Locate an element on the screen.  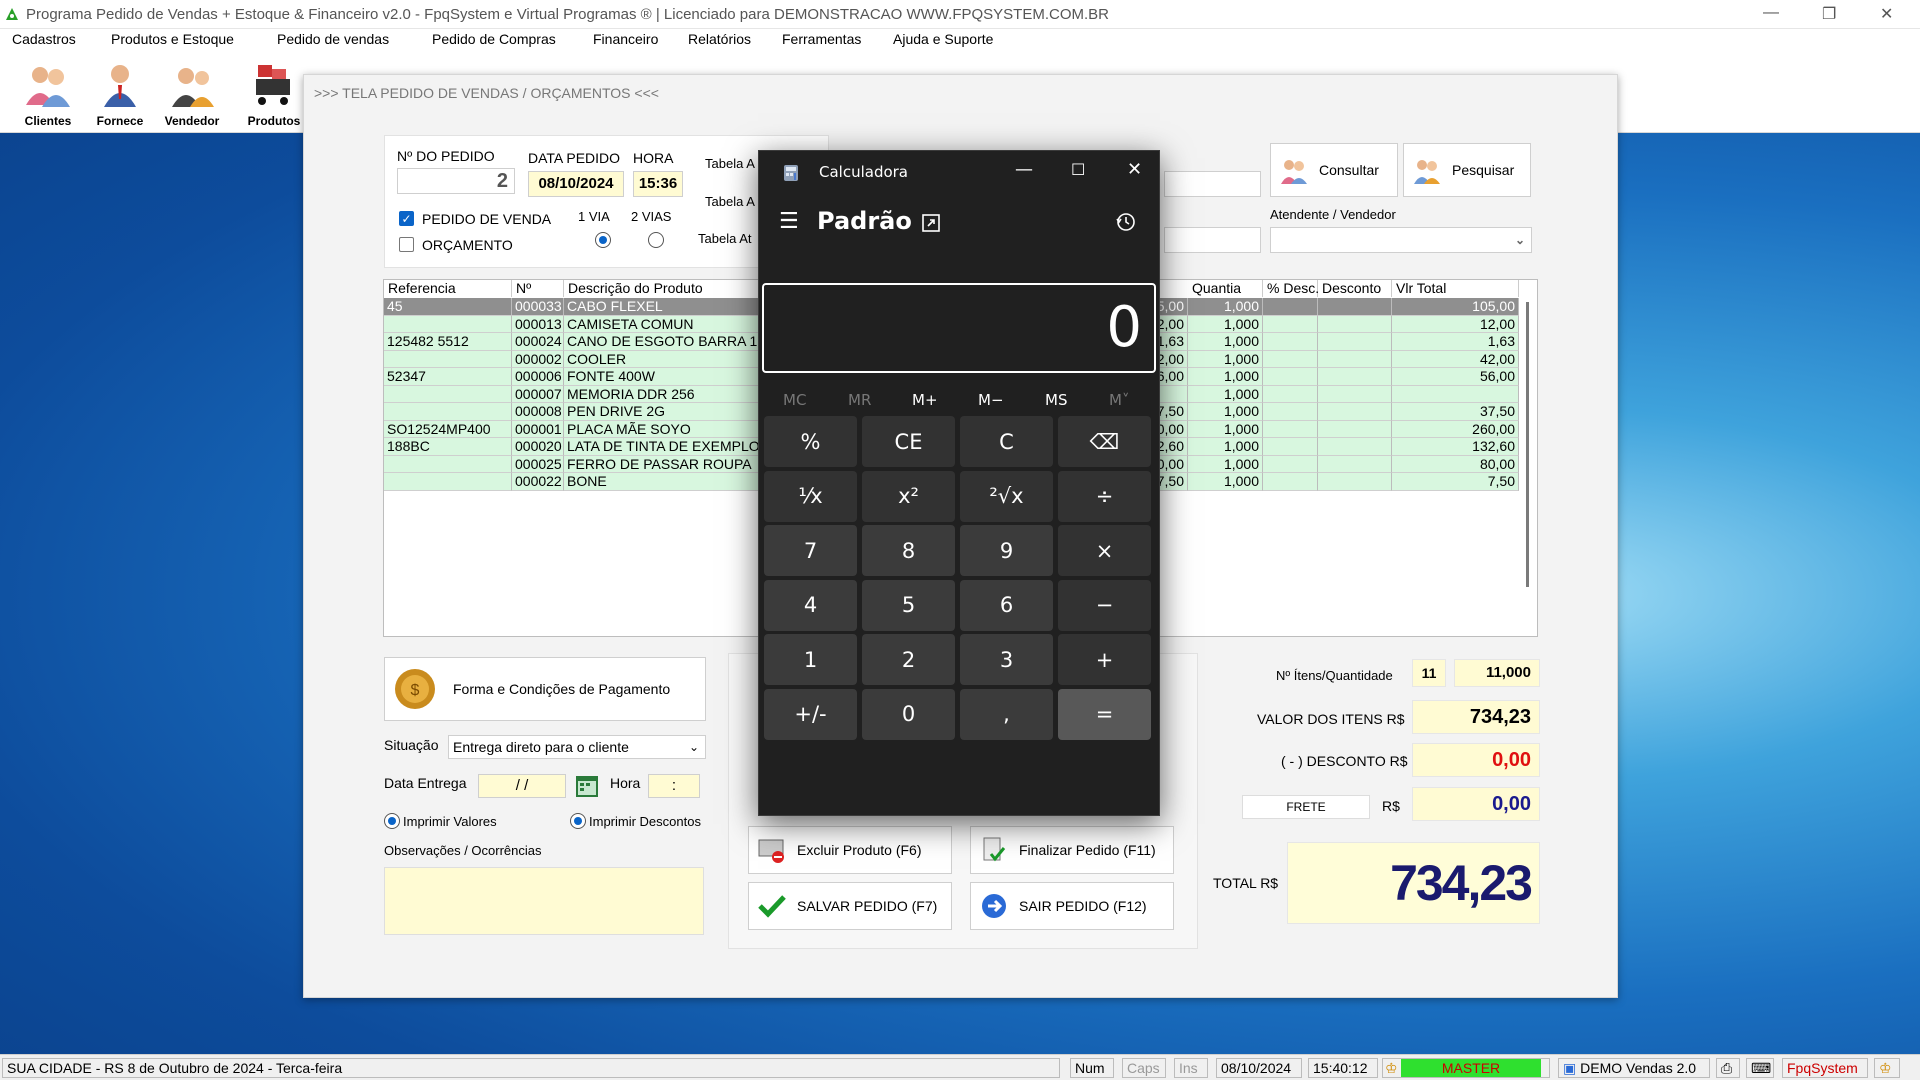
user-icon: ♔ is located at coordinates (1391, 1068).